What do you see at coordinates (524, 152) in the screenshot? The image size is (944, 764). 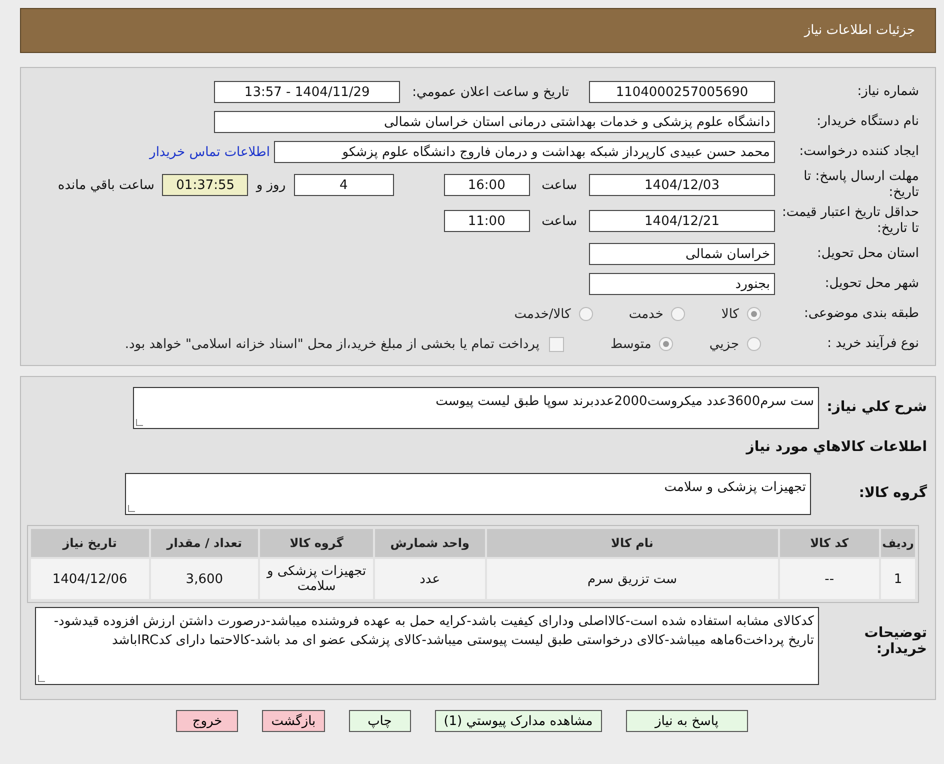 I see `creator-field: محمد حسن عبیدی کارپرداز شبکه بهداشت و درمان فاروج دانشگاه علوم پزشکو` at bounding box center [524, 152].